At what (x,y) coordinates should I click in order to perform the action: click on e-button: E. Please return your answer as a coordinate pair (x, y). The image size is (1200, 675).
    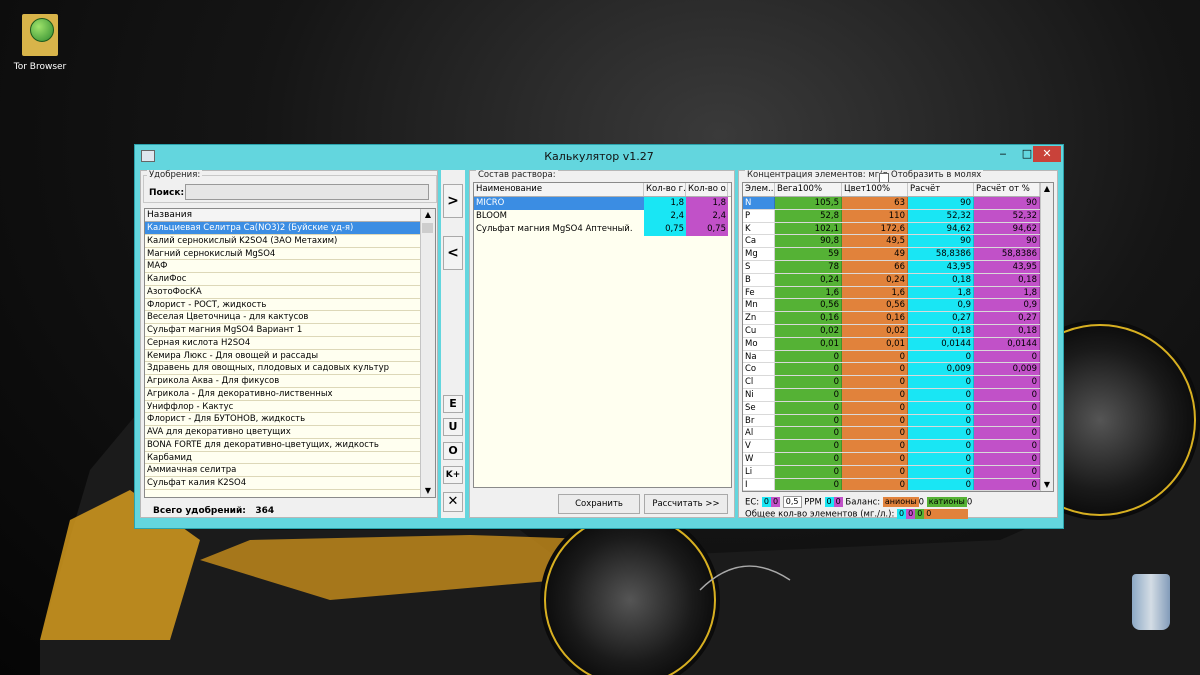
    Looking at the image, I should click on (453, 404).